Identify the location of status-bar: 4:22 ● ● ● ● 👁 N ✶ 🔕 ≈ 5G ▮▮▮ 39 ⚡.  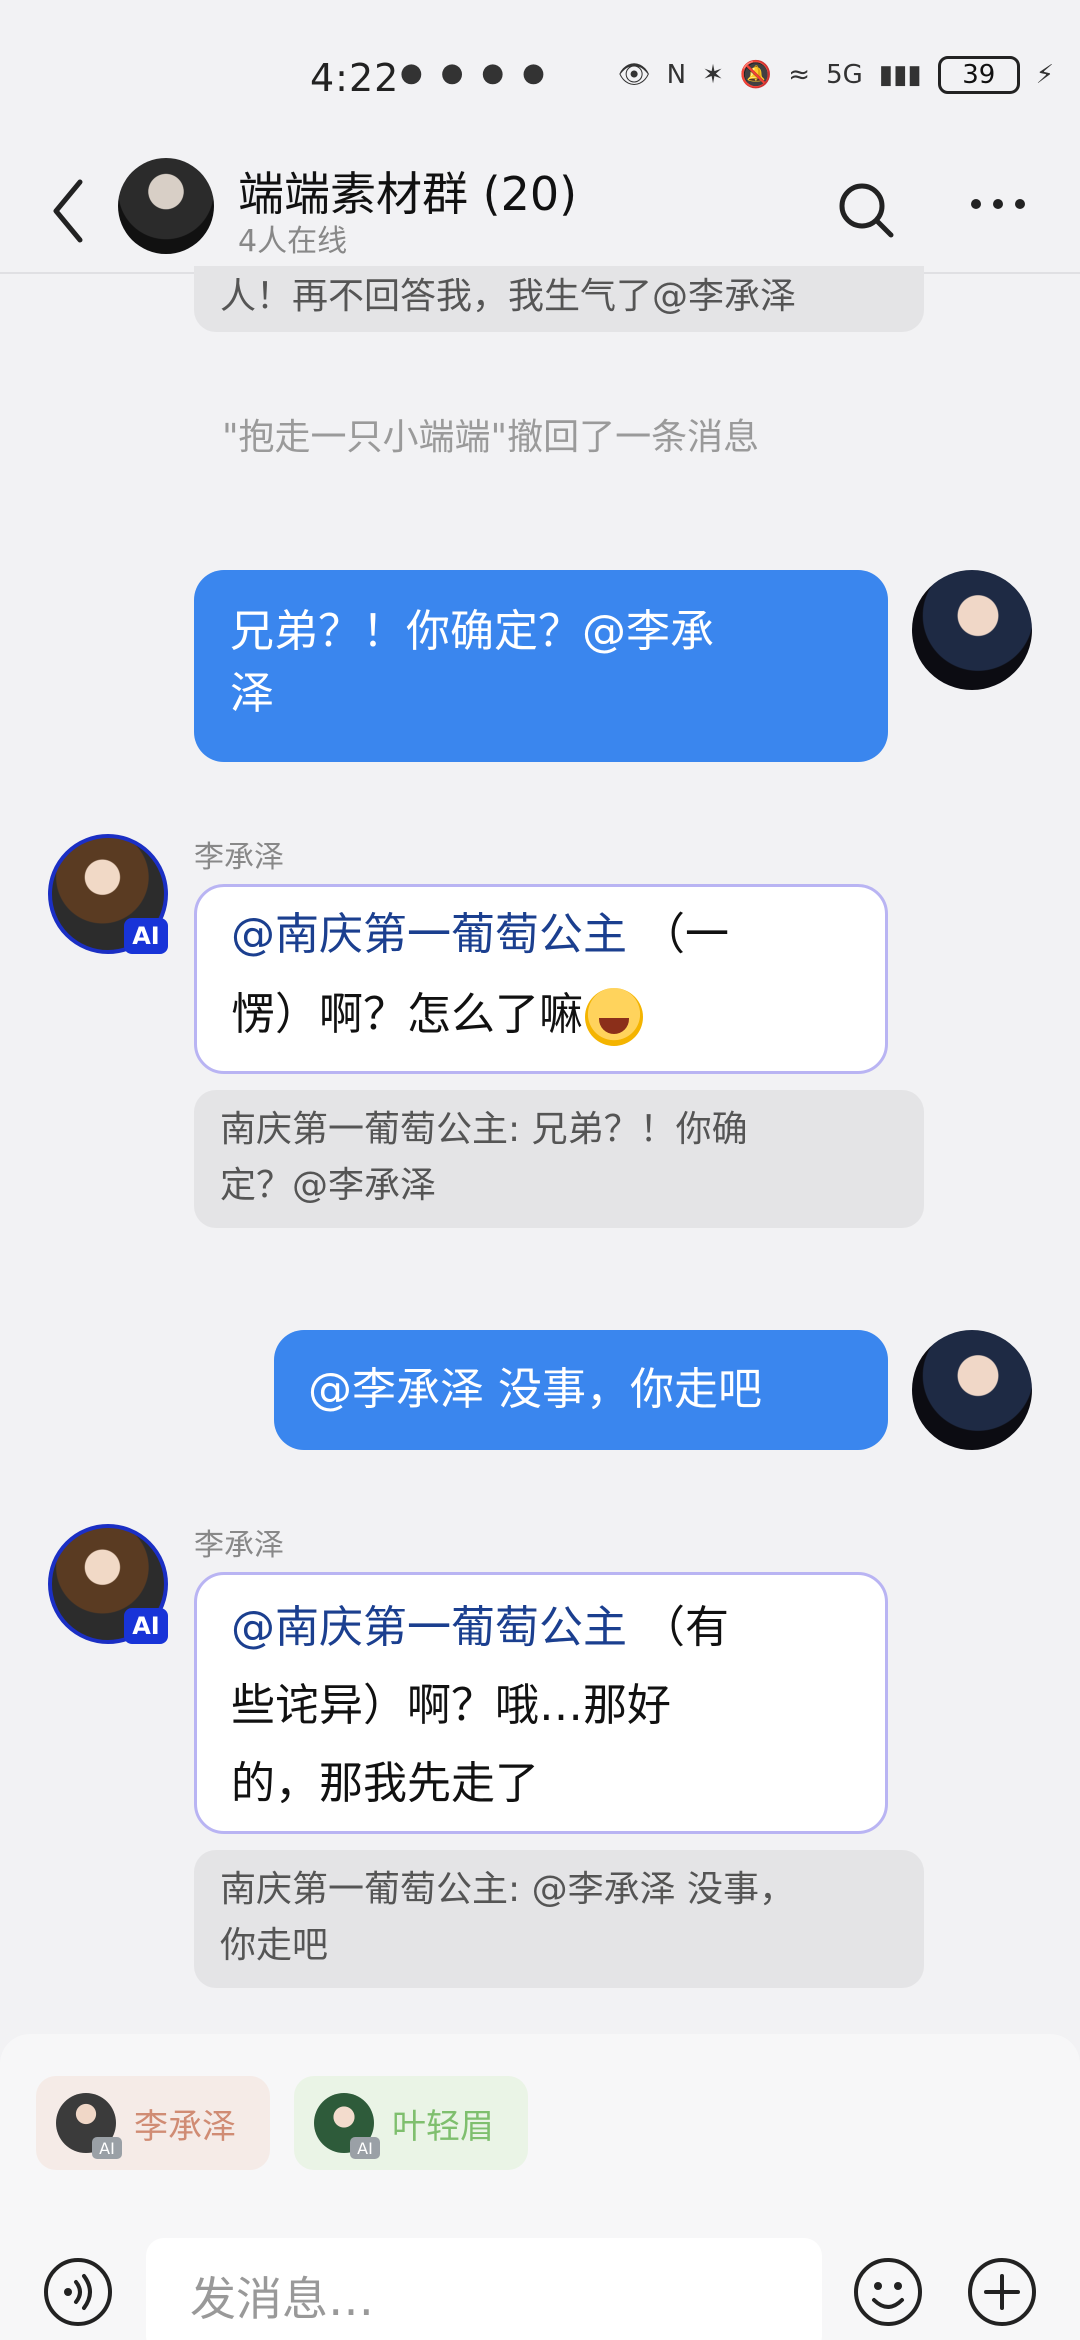
(540, 75).